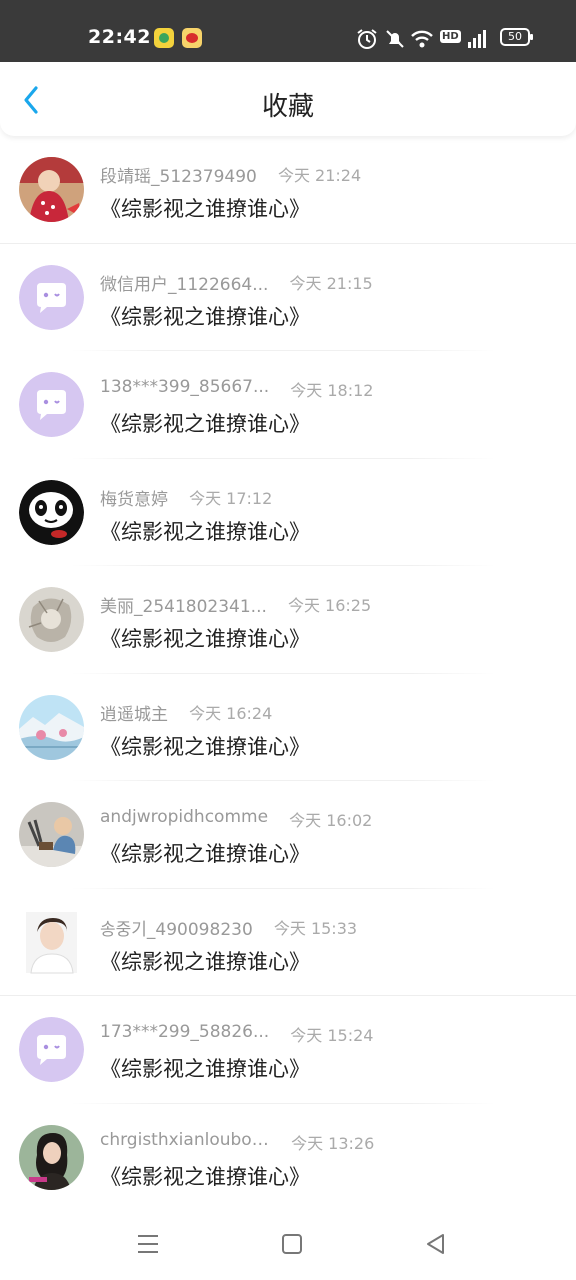 This screenshot has width=576, height=1280. I want to click on status-bar: 22:42 HD 50, so click(288, 31).